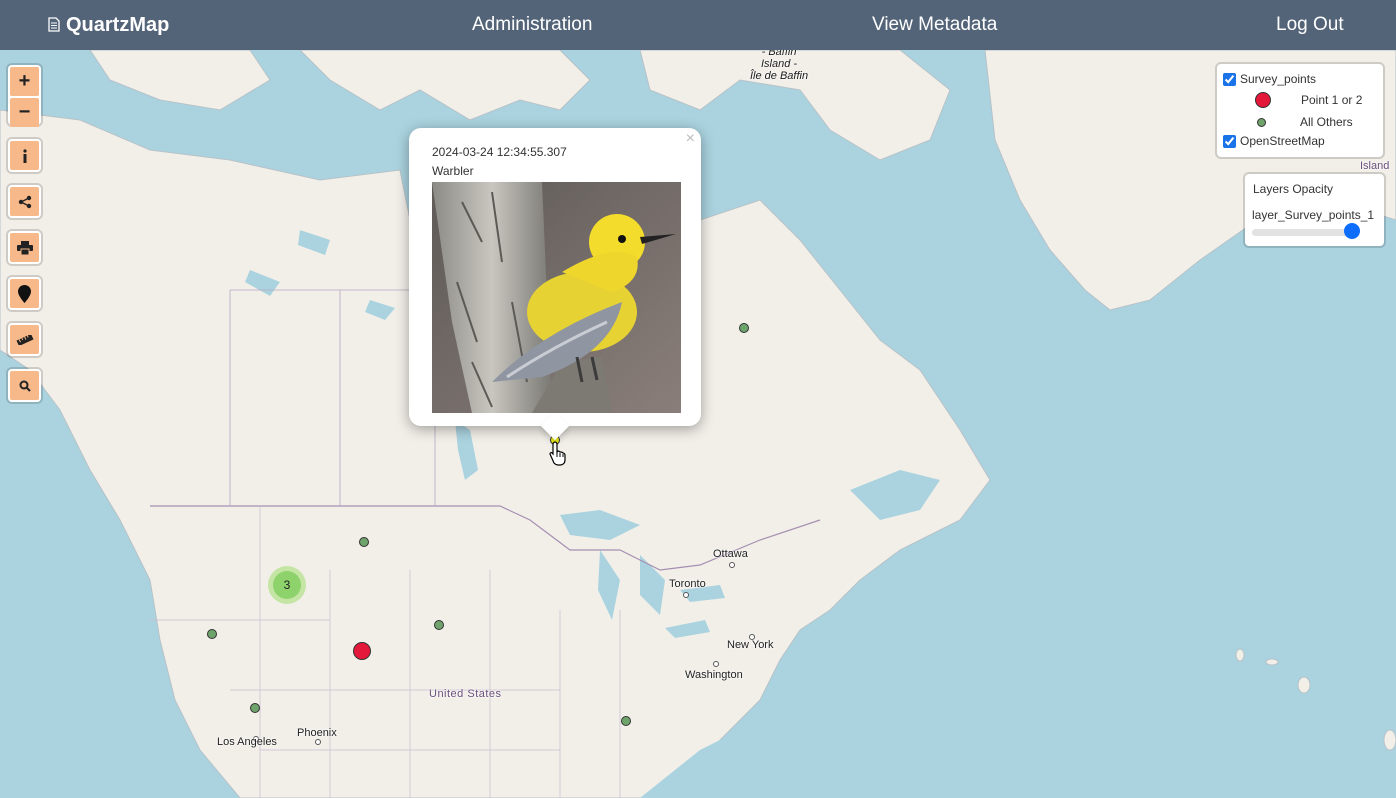 The image size is (1396, 798). I want to click on zoom-in-button: +, so click(24, 81).